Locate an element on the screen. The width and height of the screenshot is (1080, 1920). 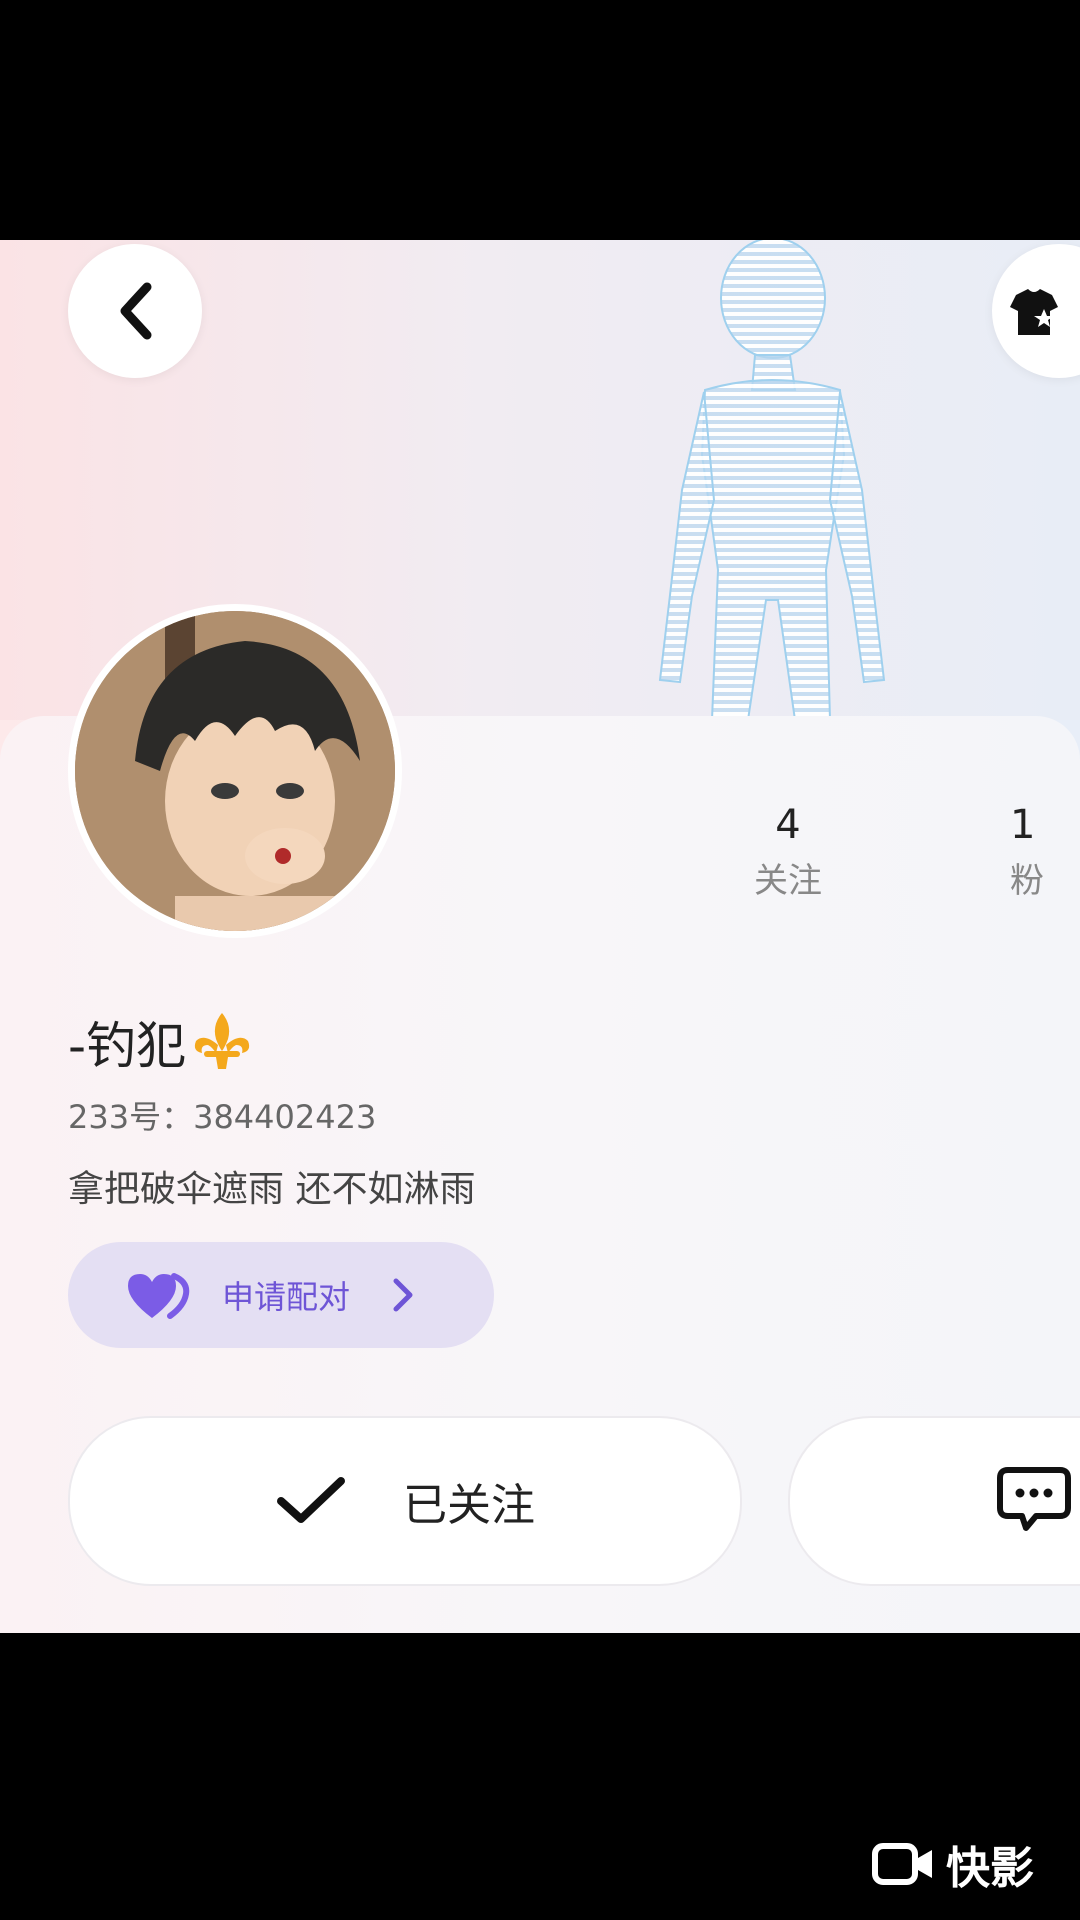
chat-bubble-icon is located at coordinates (1034, 1499).